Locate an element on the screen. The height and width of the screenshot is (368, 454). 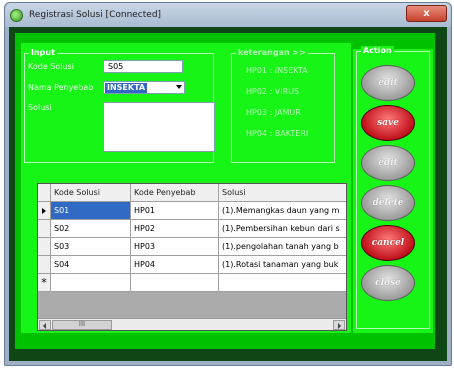
scroll-right-button is located at coordinates (339, 325).